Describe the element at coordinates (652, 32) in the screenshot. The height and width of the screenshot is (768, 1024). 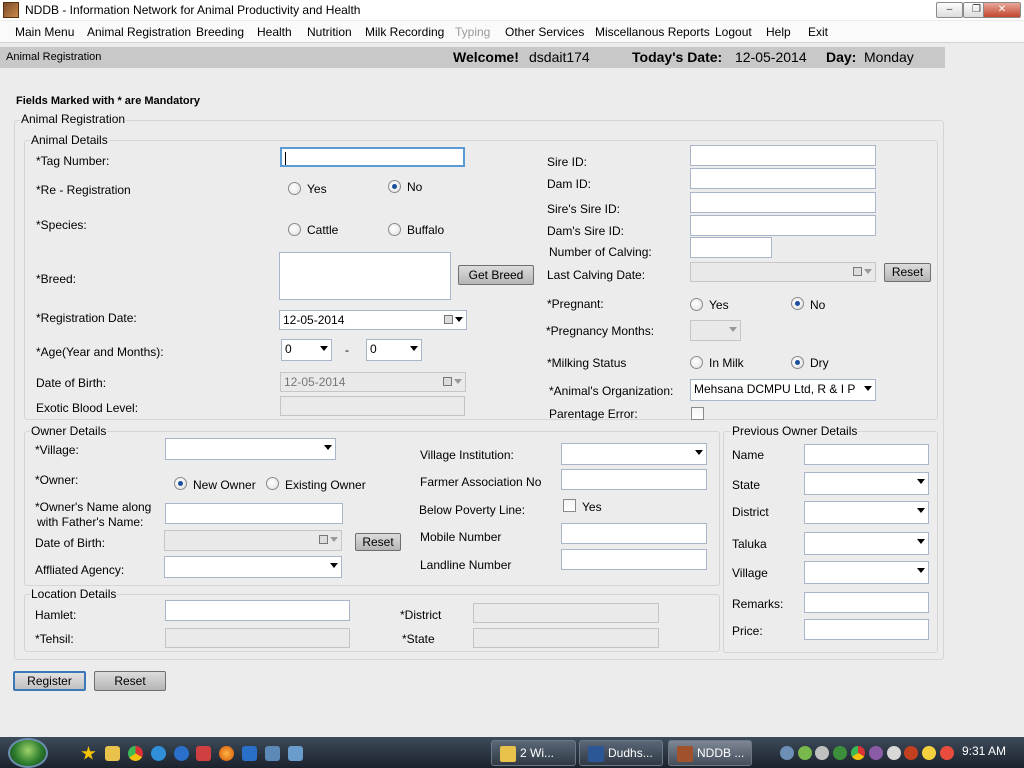
I see `menu-miscellanous-reports: Miscellanous Reports` at that location.